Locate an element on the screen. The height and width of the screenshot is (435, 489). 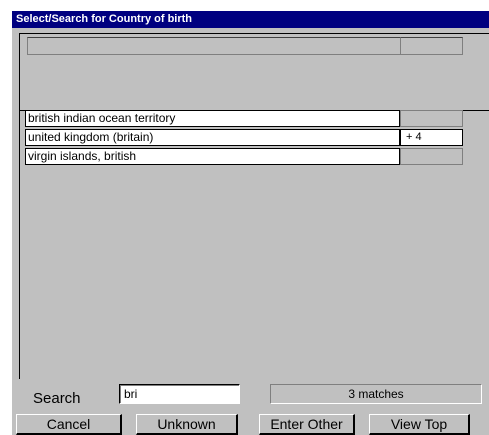
search-label: Search is located at coordinates (57, 398).